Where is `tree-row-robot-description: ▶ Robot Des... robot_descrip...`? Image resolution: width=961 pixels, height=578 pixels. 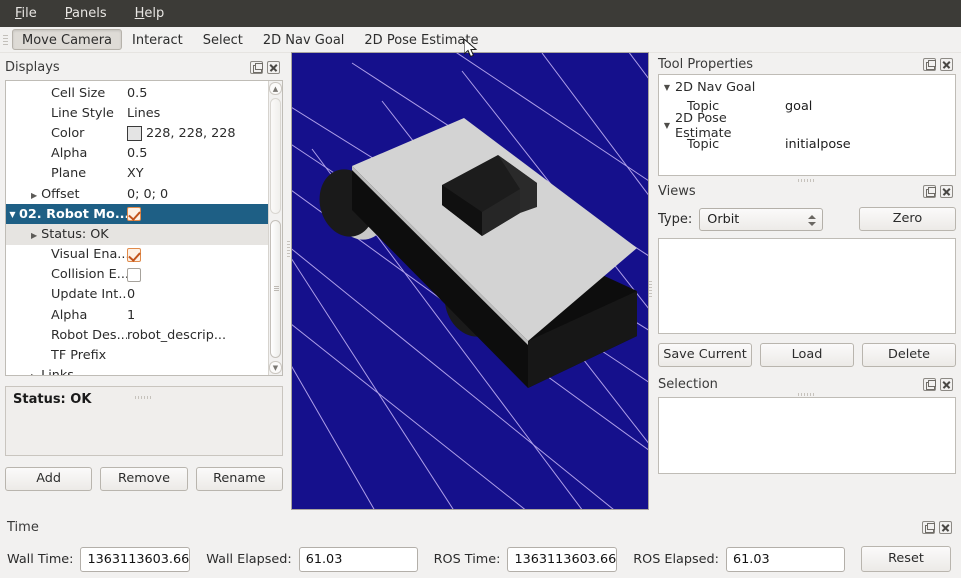 tree-row-robot-description: ▶ Robot Des... robot_descrip... is located at coordinates (137, 335).